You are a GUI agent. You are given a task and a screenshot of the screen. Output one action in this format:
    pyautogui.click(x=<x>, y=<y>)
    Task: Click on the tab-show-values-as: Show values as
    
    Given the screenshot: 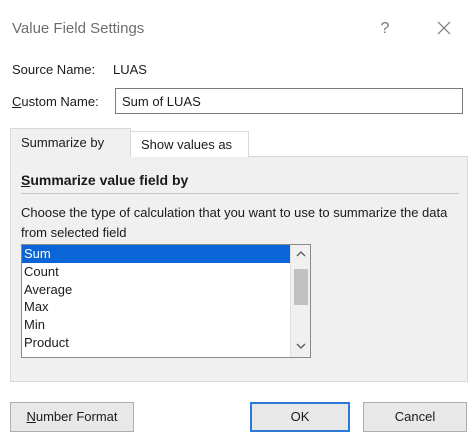 What is the action you would take?
    pyautogui.click(x=190, y=144)
    